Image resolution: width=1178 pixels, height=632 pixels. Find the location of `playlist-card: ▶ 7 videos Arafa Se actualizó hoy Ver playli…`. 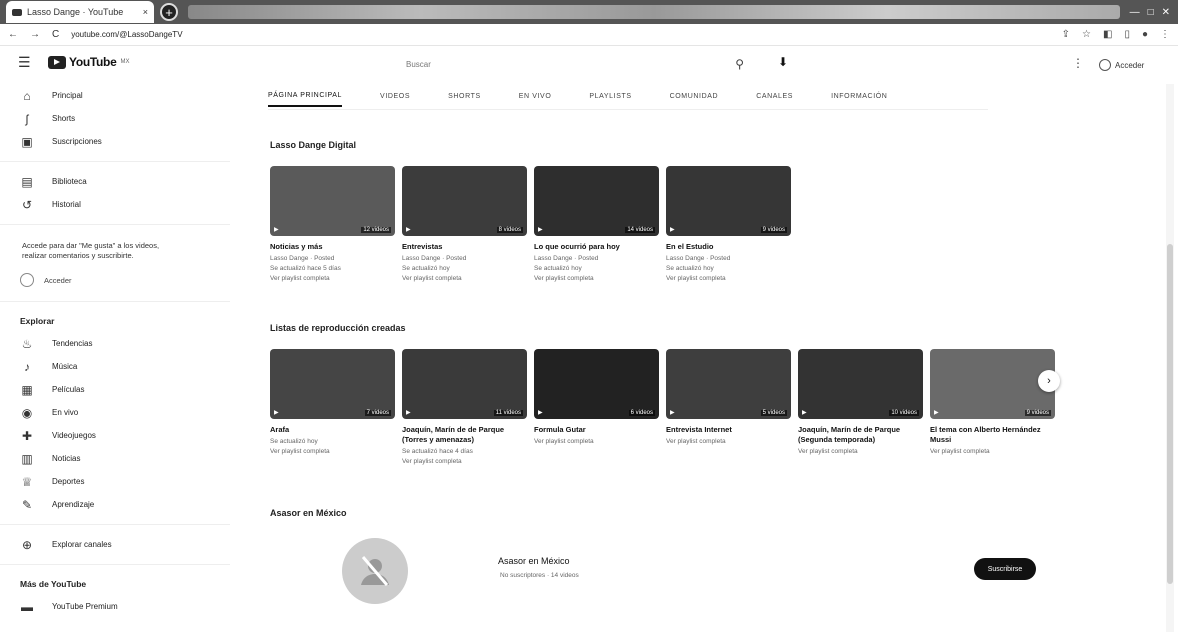

playlist-card: ▶ 7 videos Arafa Se actualizó hoy Ver playli… is located at coordinates (332, 408).